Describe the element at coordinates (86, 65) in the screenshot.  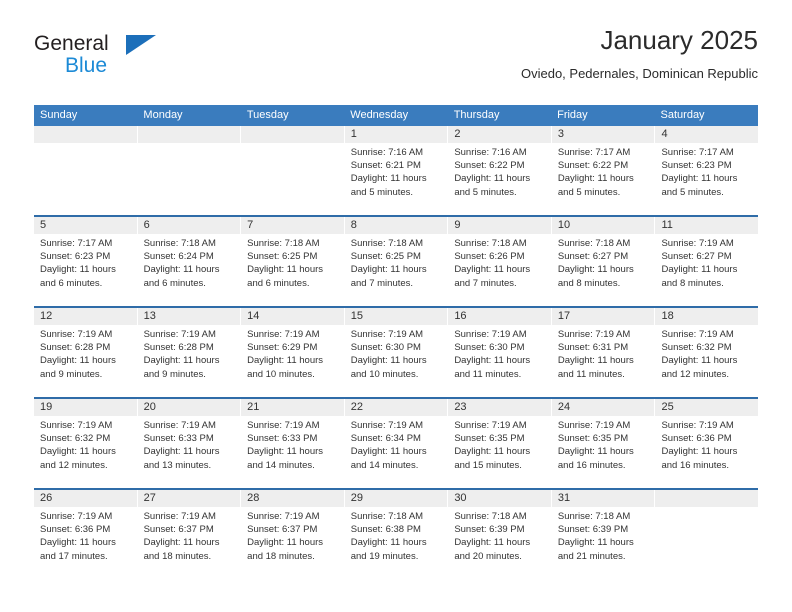
I see `logo-word-blue: Blue` at that location.